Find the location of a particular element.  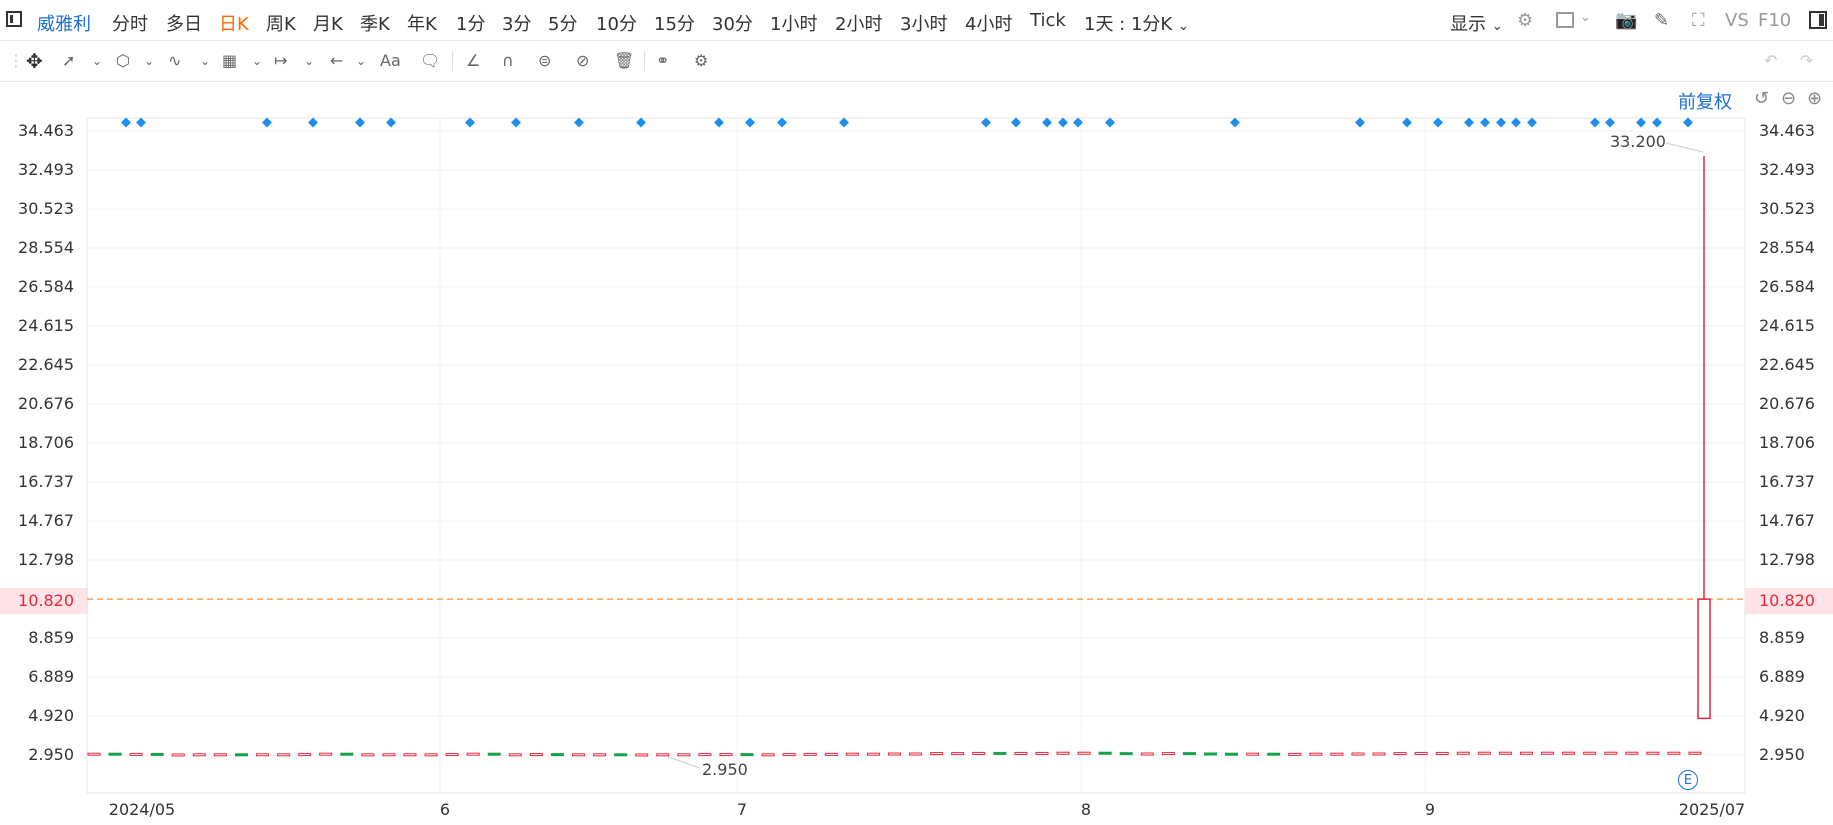

interval-select: 1天 : 1分K ⌄ is located at coordinates (1136, 23).